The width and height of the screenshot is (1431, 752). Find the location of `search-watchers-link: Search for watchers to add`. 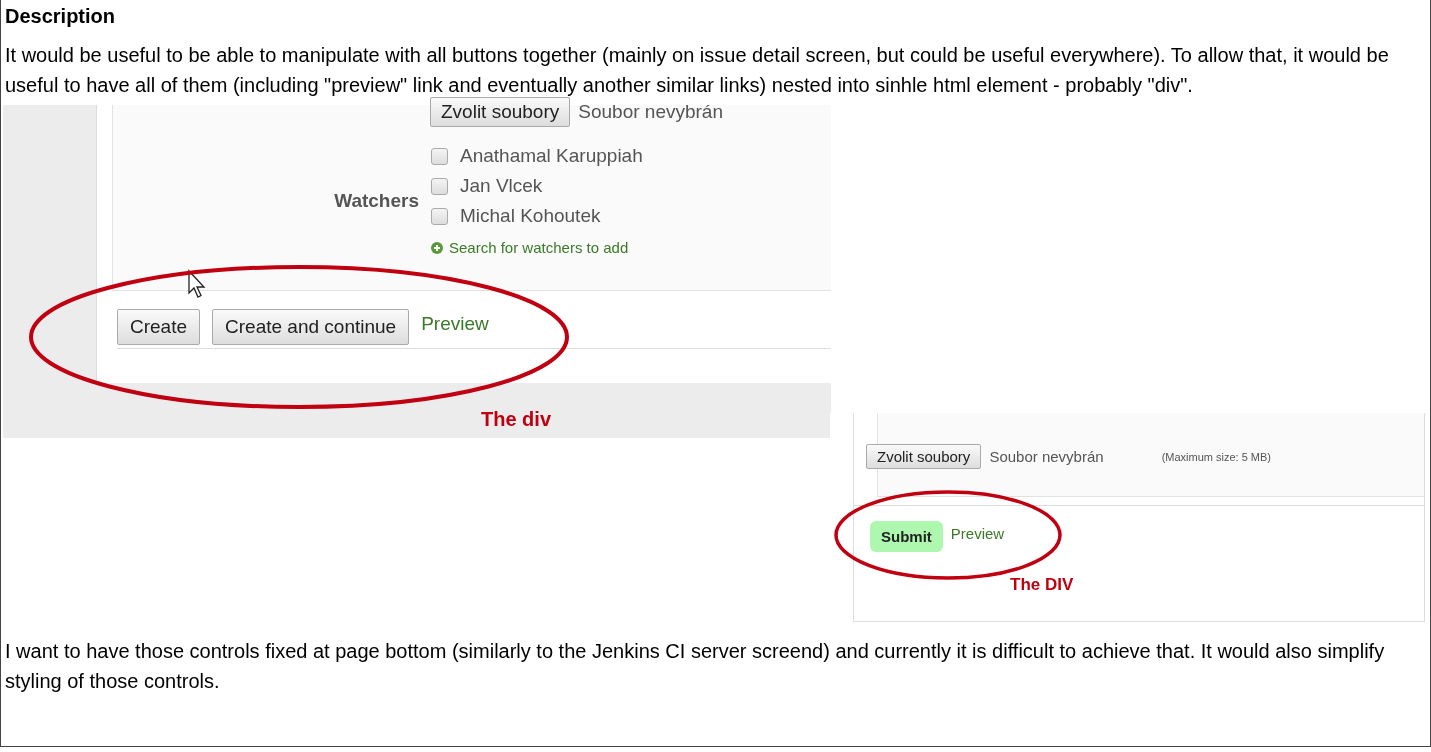

search-watchers-link: Search for watchers to add is located at coordinates (539, 247).